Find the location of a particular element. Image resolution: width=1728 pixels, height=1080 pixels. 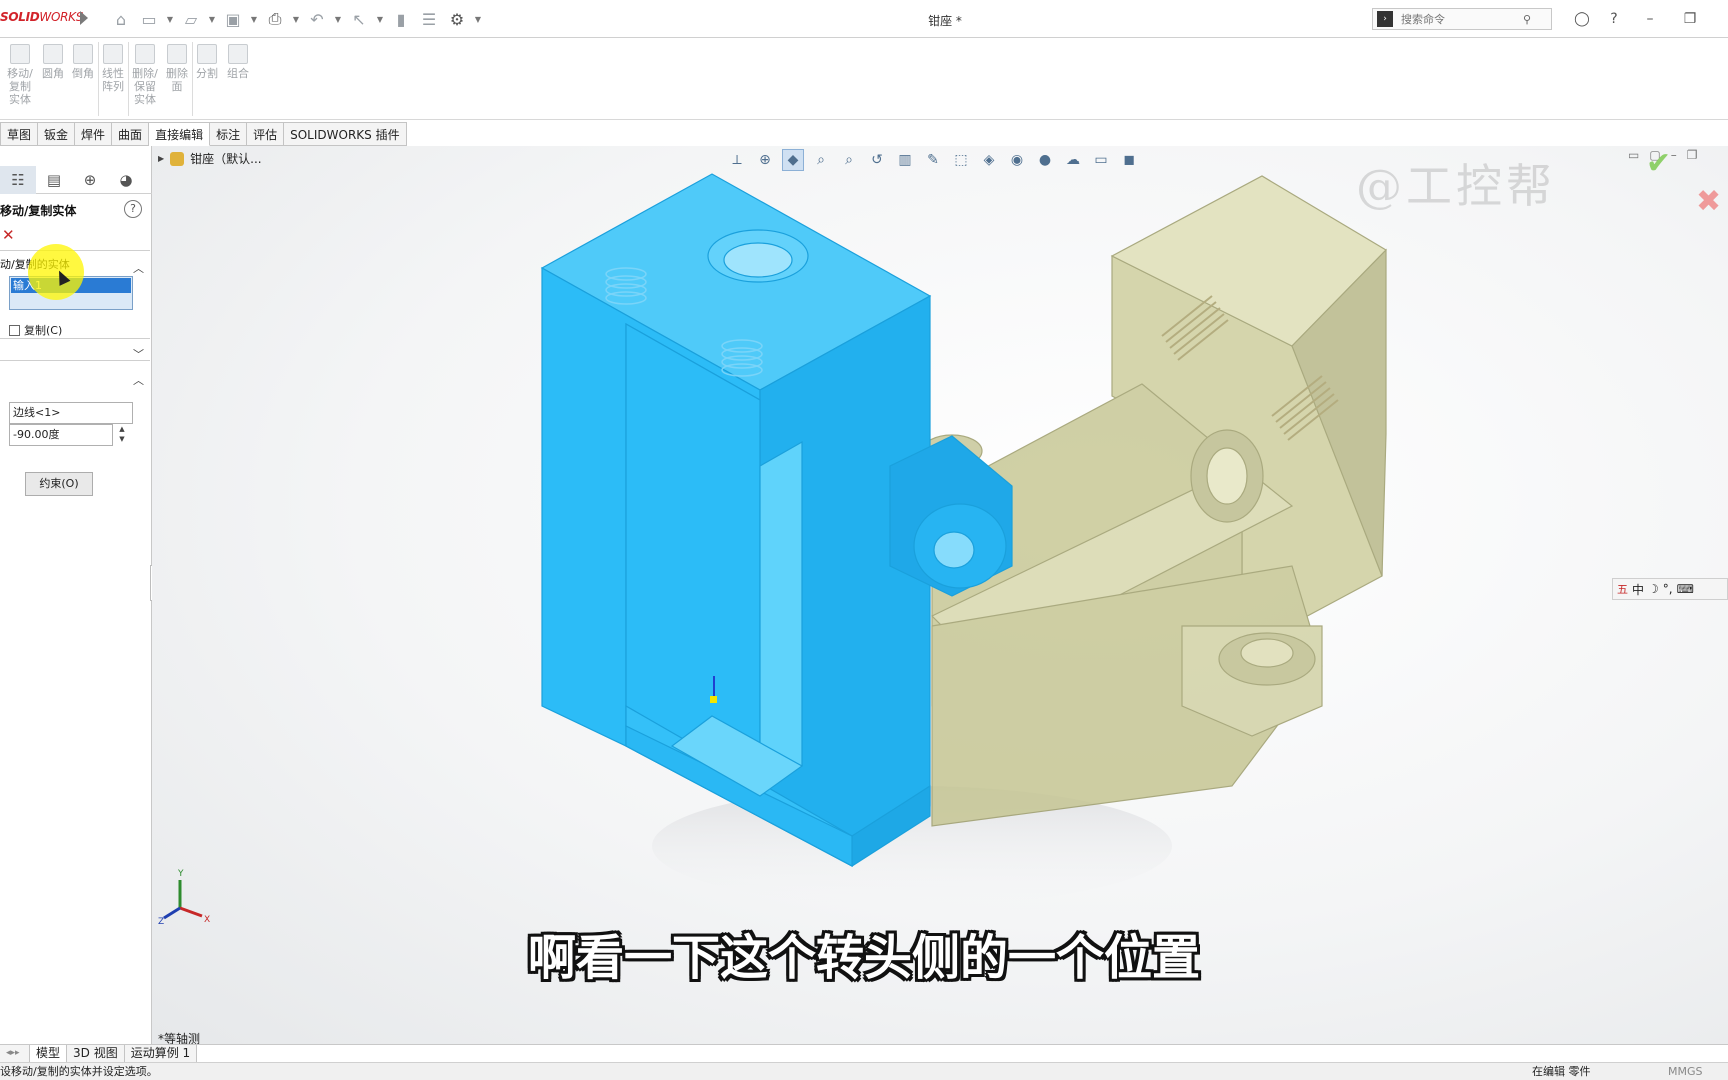

feature-manager-icon: ☷ is located at coordinates (18, 180).